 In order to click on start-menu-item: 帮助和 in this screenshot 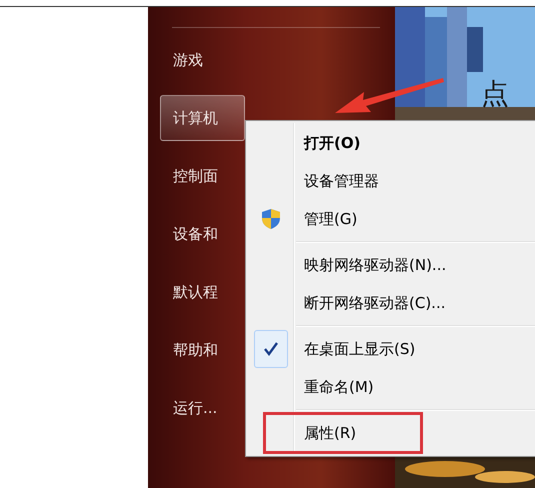, I will do `click(202, 350)`.